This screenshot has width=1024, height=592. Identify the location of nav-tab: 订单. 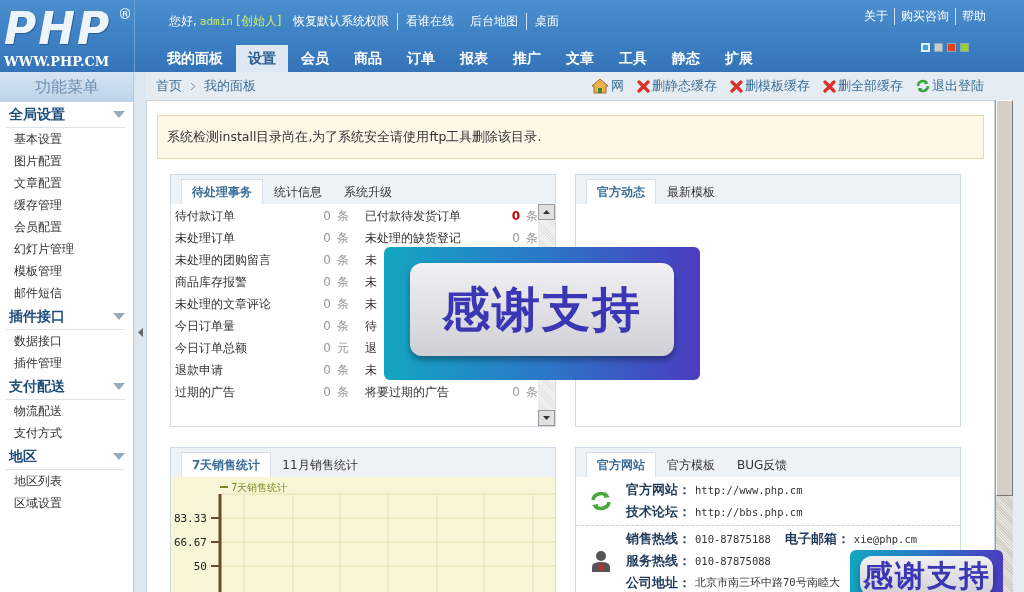
(421, 58).